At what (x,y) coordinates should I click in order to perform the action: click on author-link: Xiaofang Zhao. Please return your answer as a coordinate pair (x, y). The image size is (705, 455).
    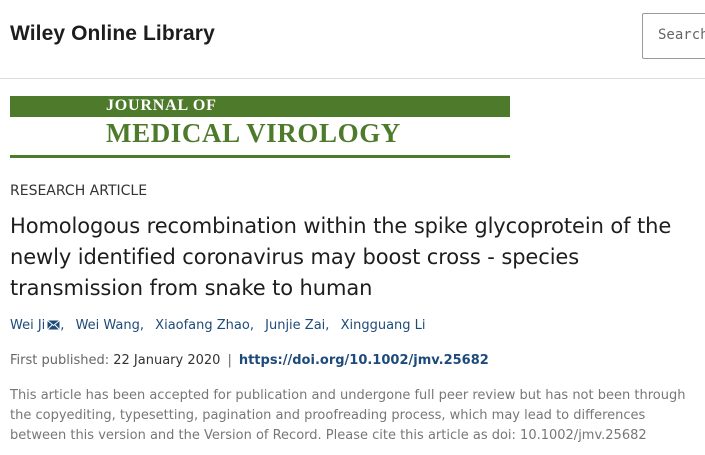
    Looking at the image, I should click on (202, 325).